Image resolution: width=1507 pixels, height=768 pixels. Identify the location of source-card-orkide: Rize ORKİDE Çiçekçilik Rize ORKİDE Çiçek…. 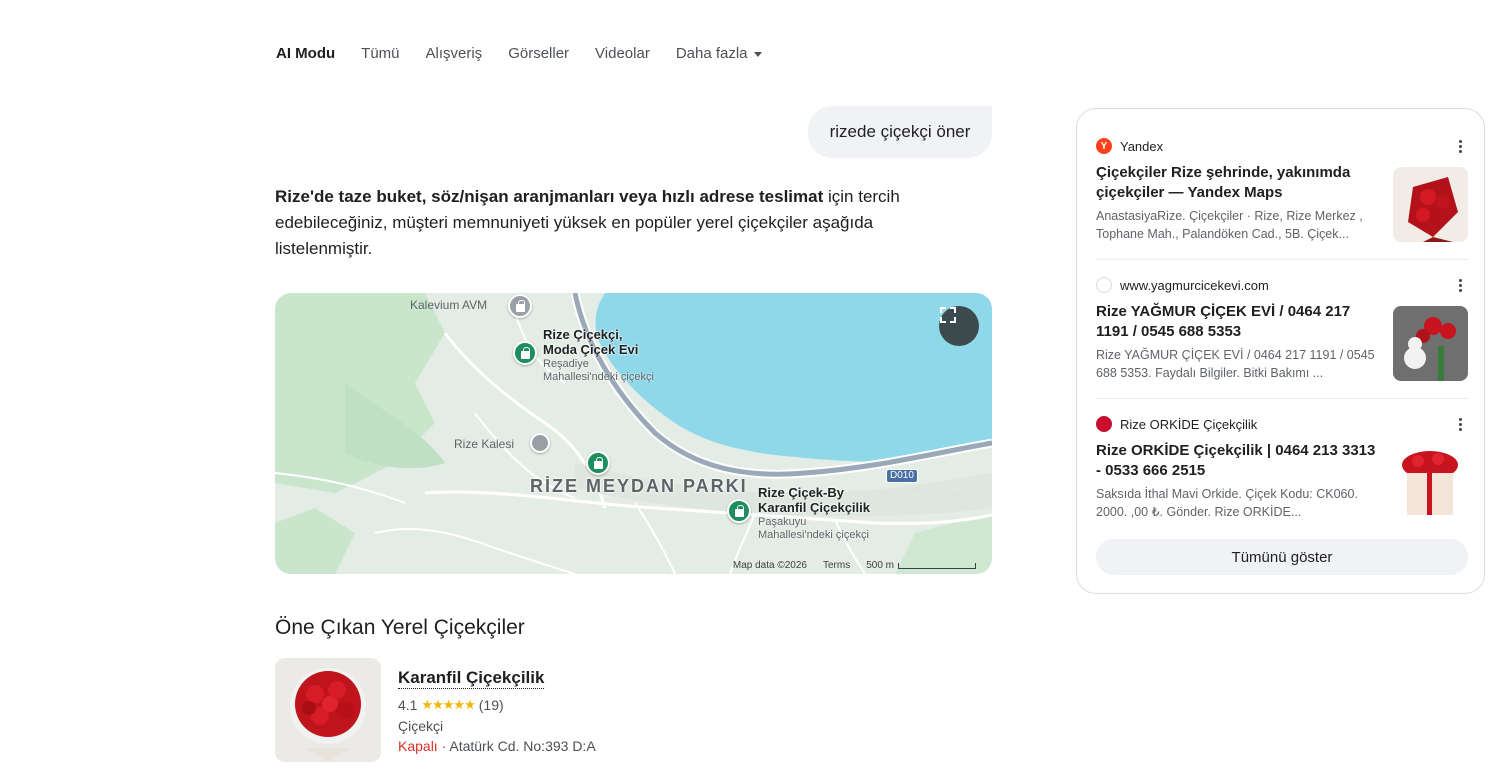
(1282, 470).